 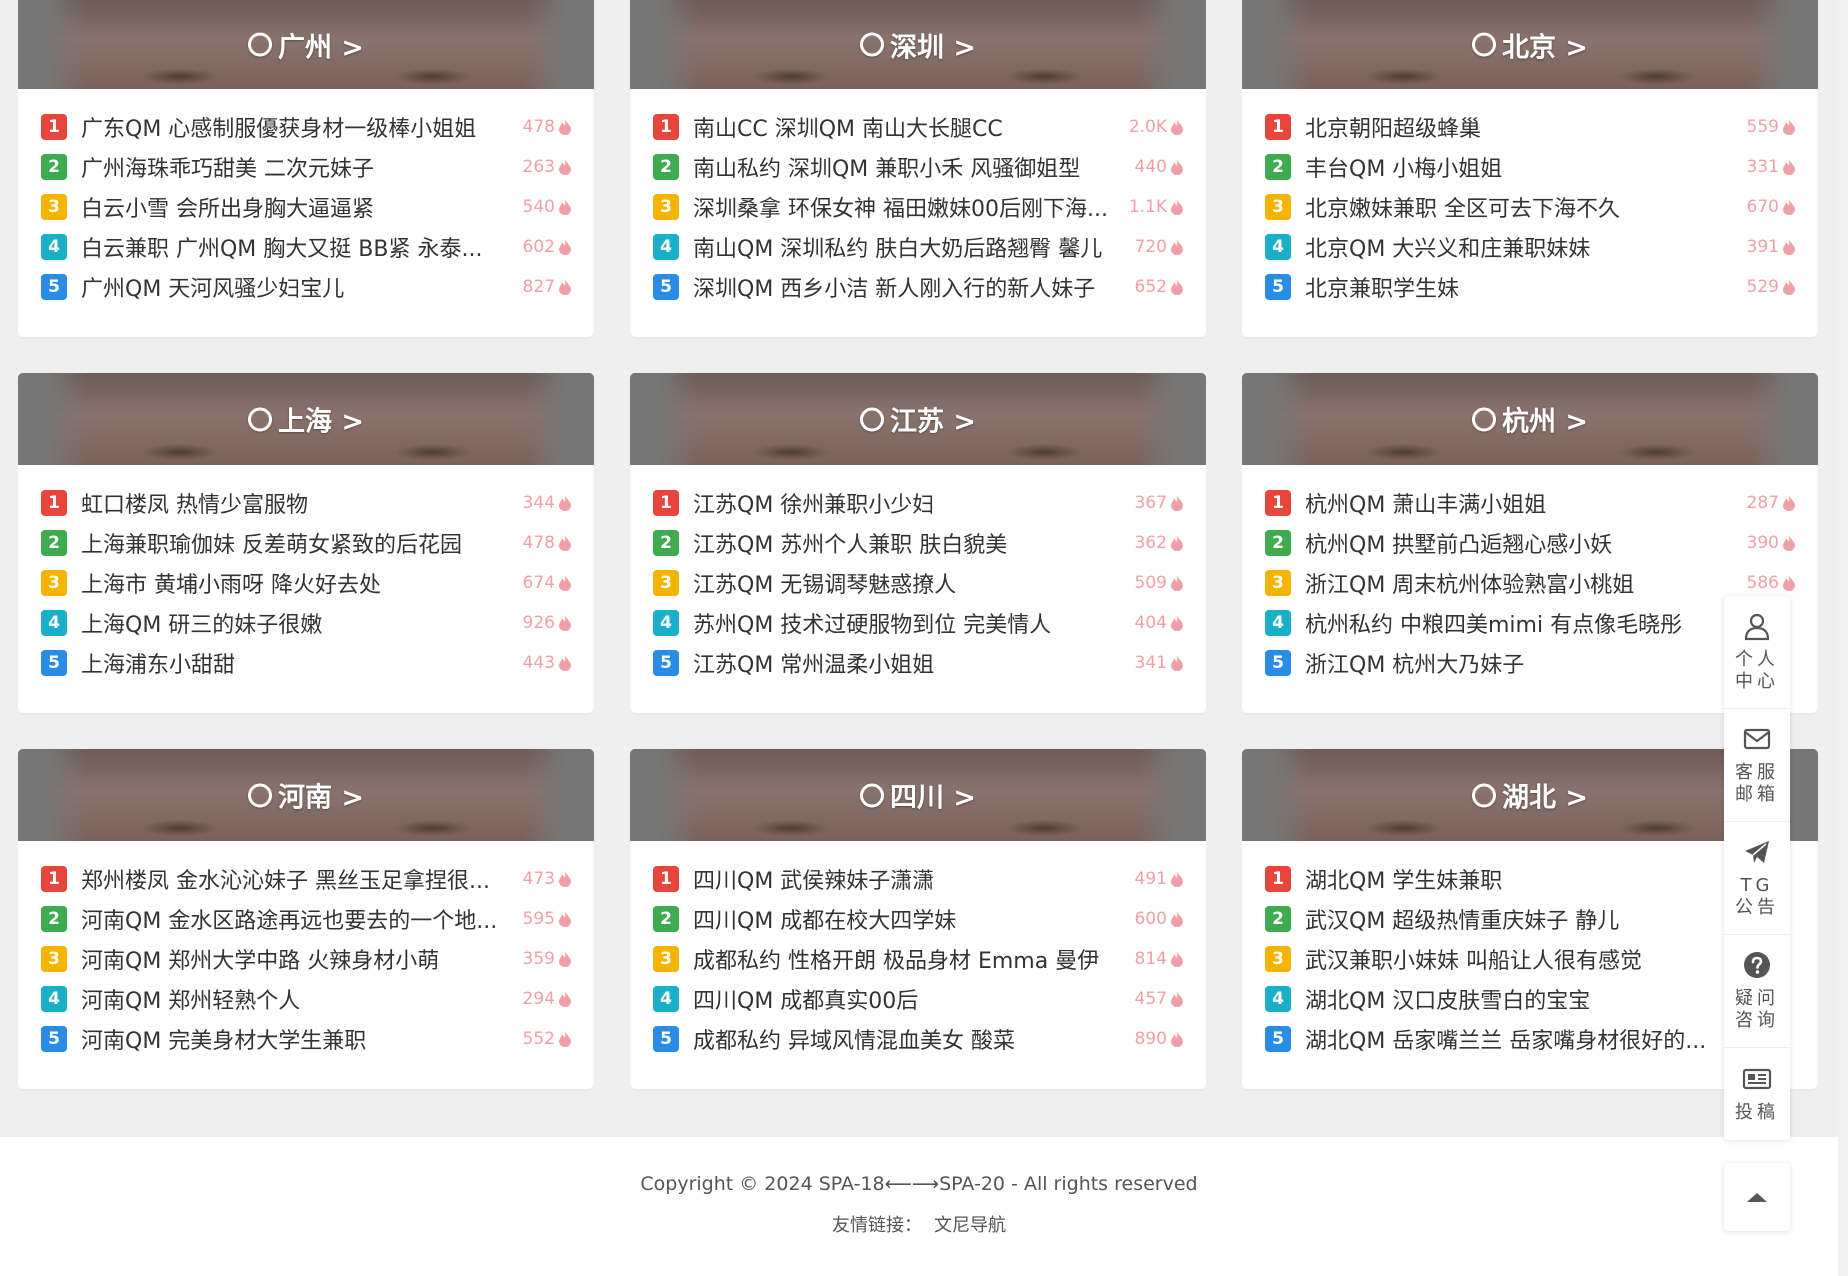 I want to click on list-item: 4 四川QM 成都真实00后 457, so click(x=918, y=999).